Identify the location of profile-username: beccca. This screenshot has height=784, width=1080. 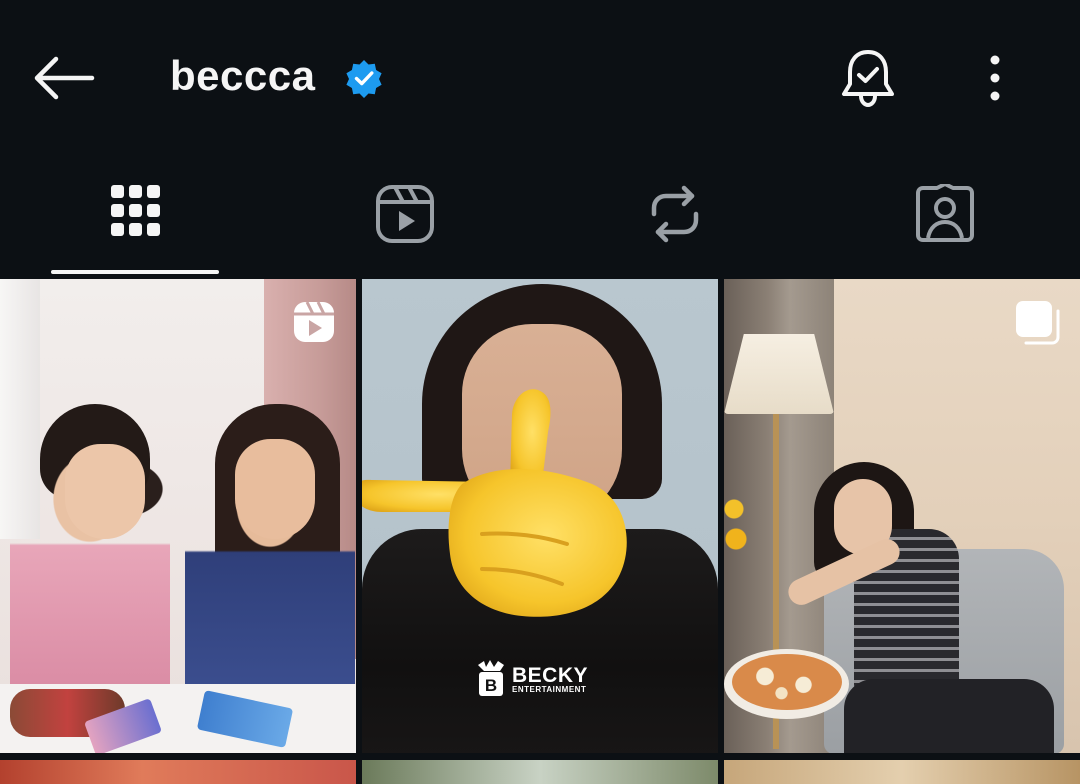
(243, 75).